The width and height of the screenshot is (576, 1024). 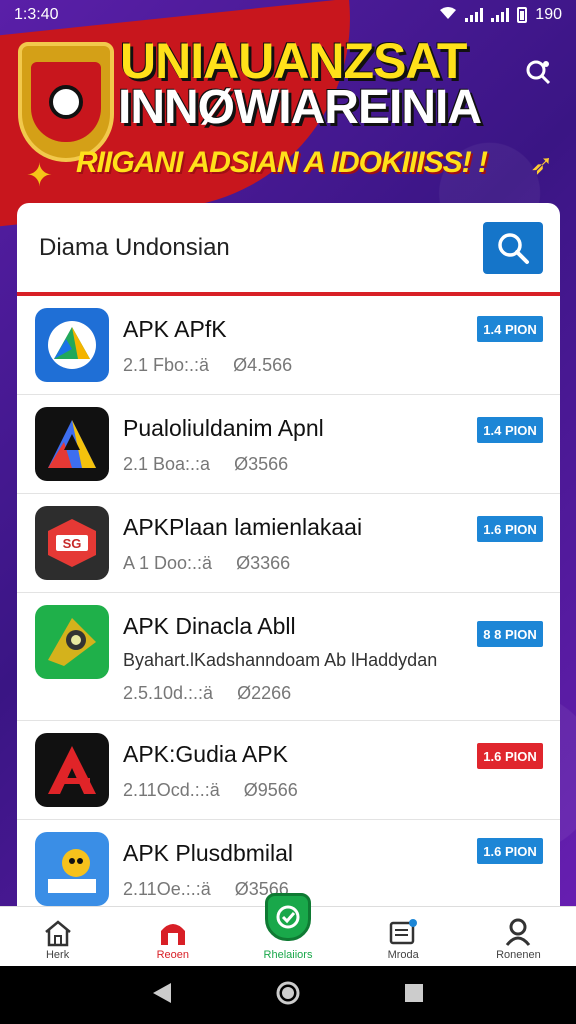 I want to click on app-meta: A 1 Doo:.:ä Ø3366, so click(x=332, y=563).